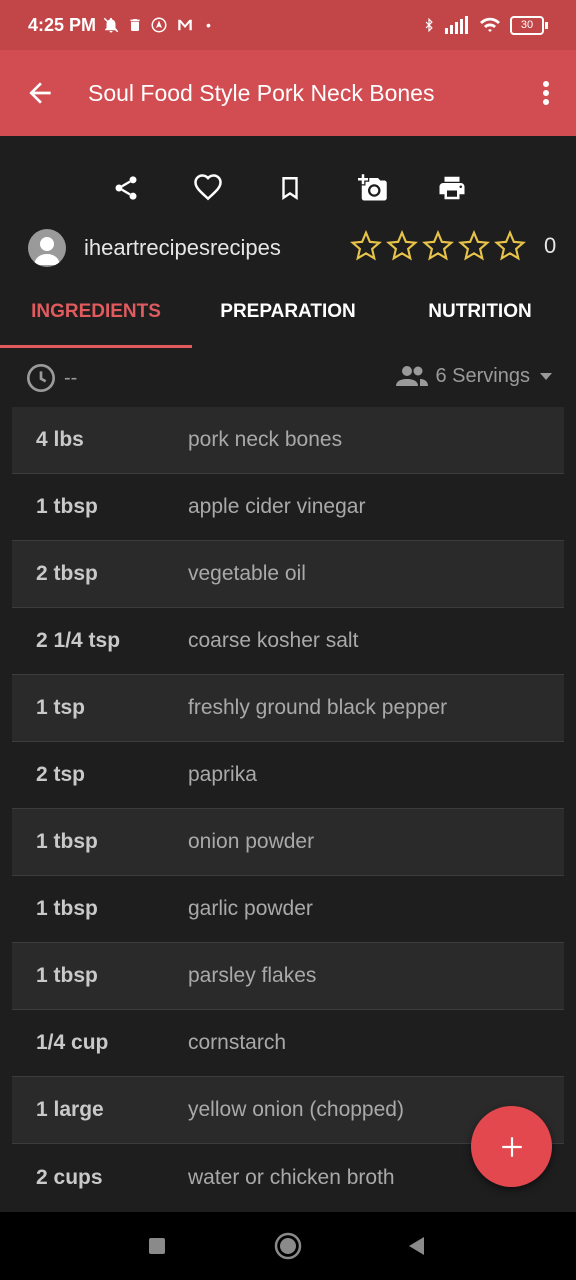 Image resolution: width=576 pixels, height=1280 pixels. What do you see at coordinates (416, 1246) in the screenshot?
I see `back-triangle-icon` at bounding box center [416, 1246].